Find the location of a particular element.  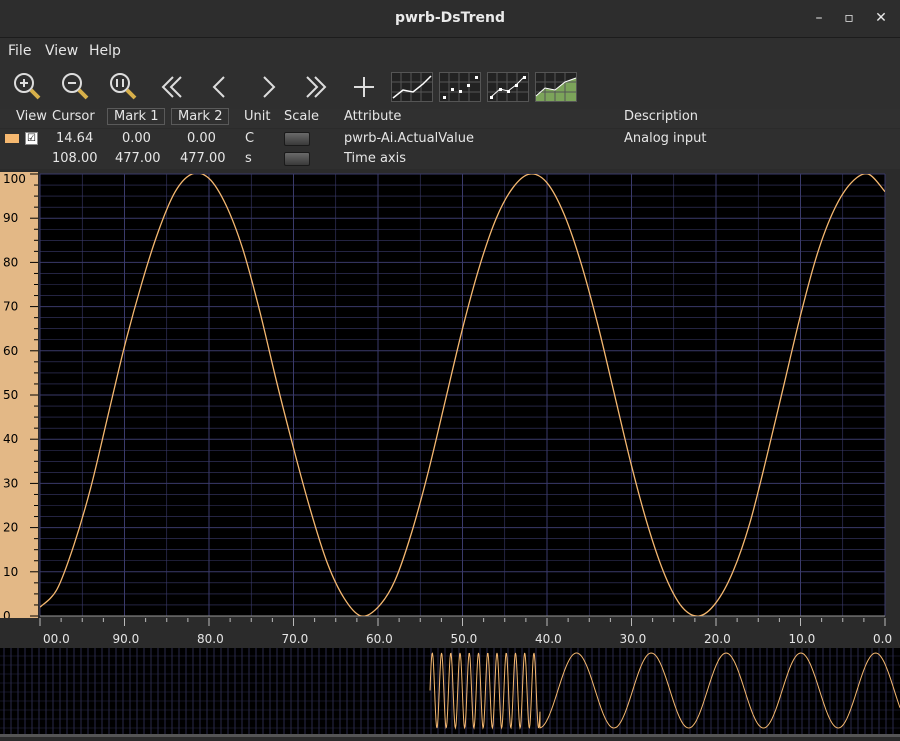

zoom-in-icon is located at coordinates (28, 87).